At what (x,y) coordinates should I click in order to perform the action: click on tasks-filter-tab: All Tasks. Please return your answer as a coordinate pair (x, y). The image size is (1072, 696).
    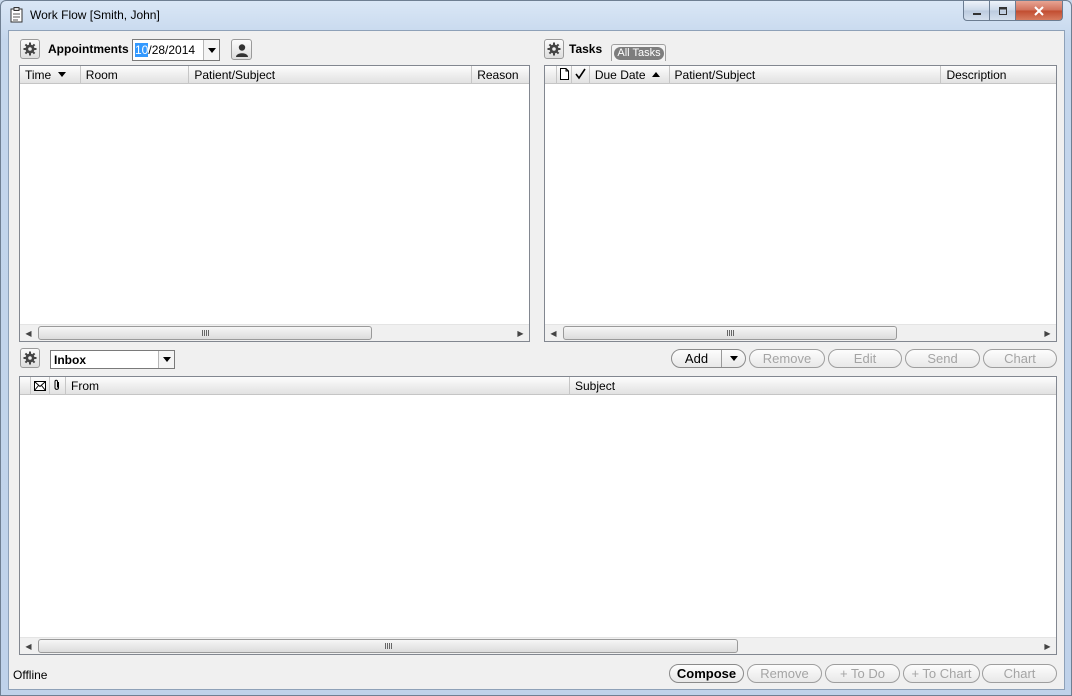
    Looking at the image, I should click on (638, 52).